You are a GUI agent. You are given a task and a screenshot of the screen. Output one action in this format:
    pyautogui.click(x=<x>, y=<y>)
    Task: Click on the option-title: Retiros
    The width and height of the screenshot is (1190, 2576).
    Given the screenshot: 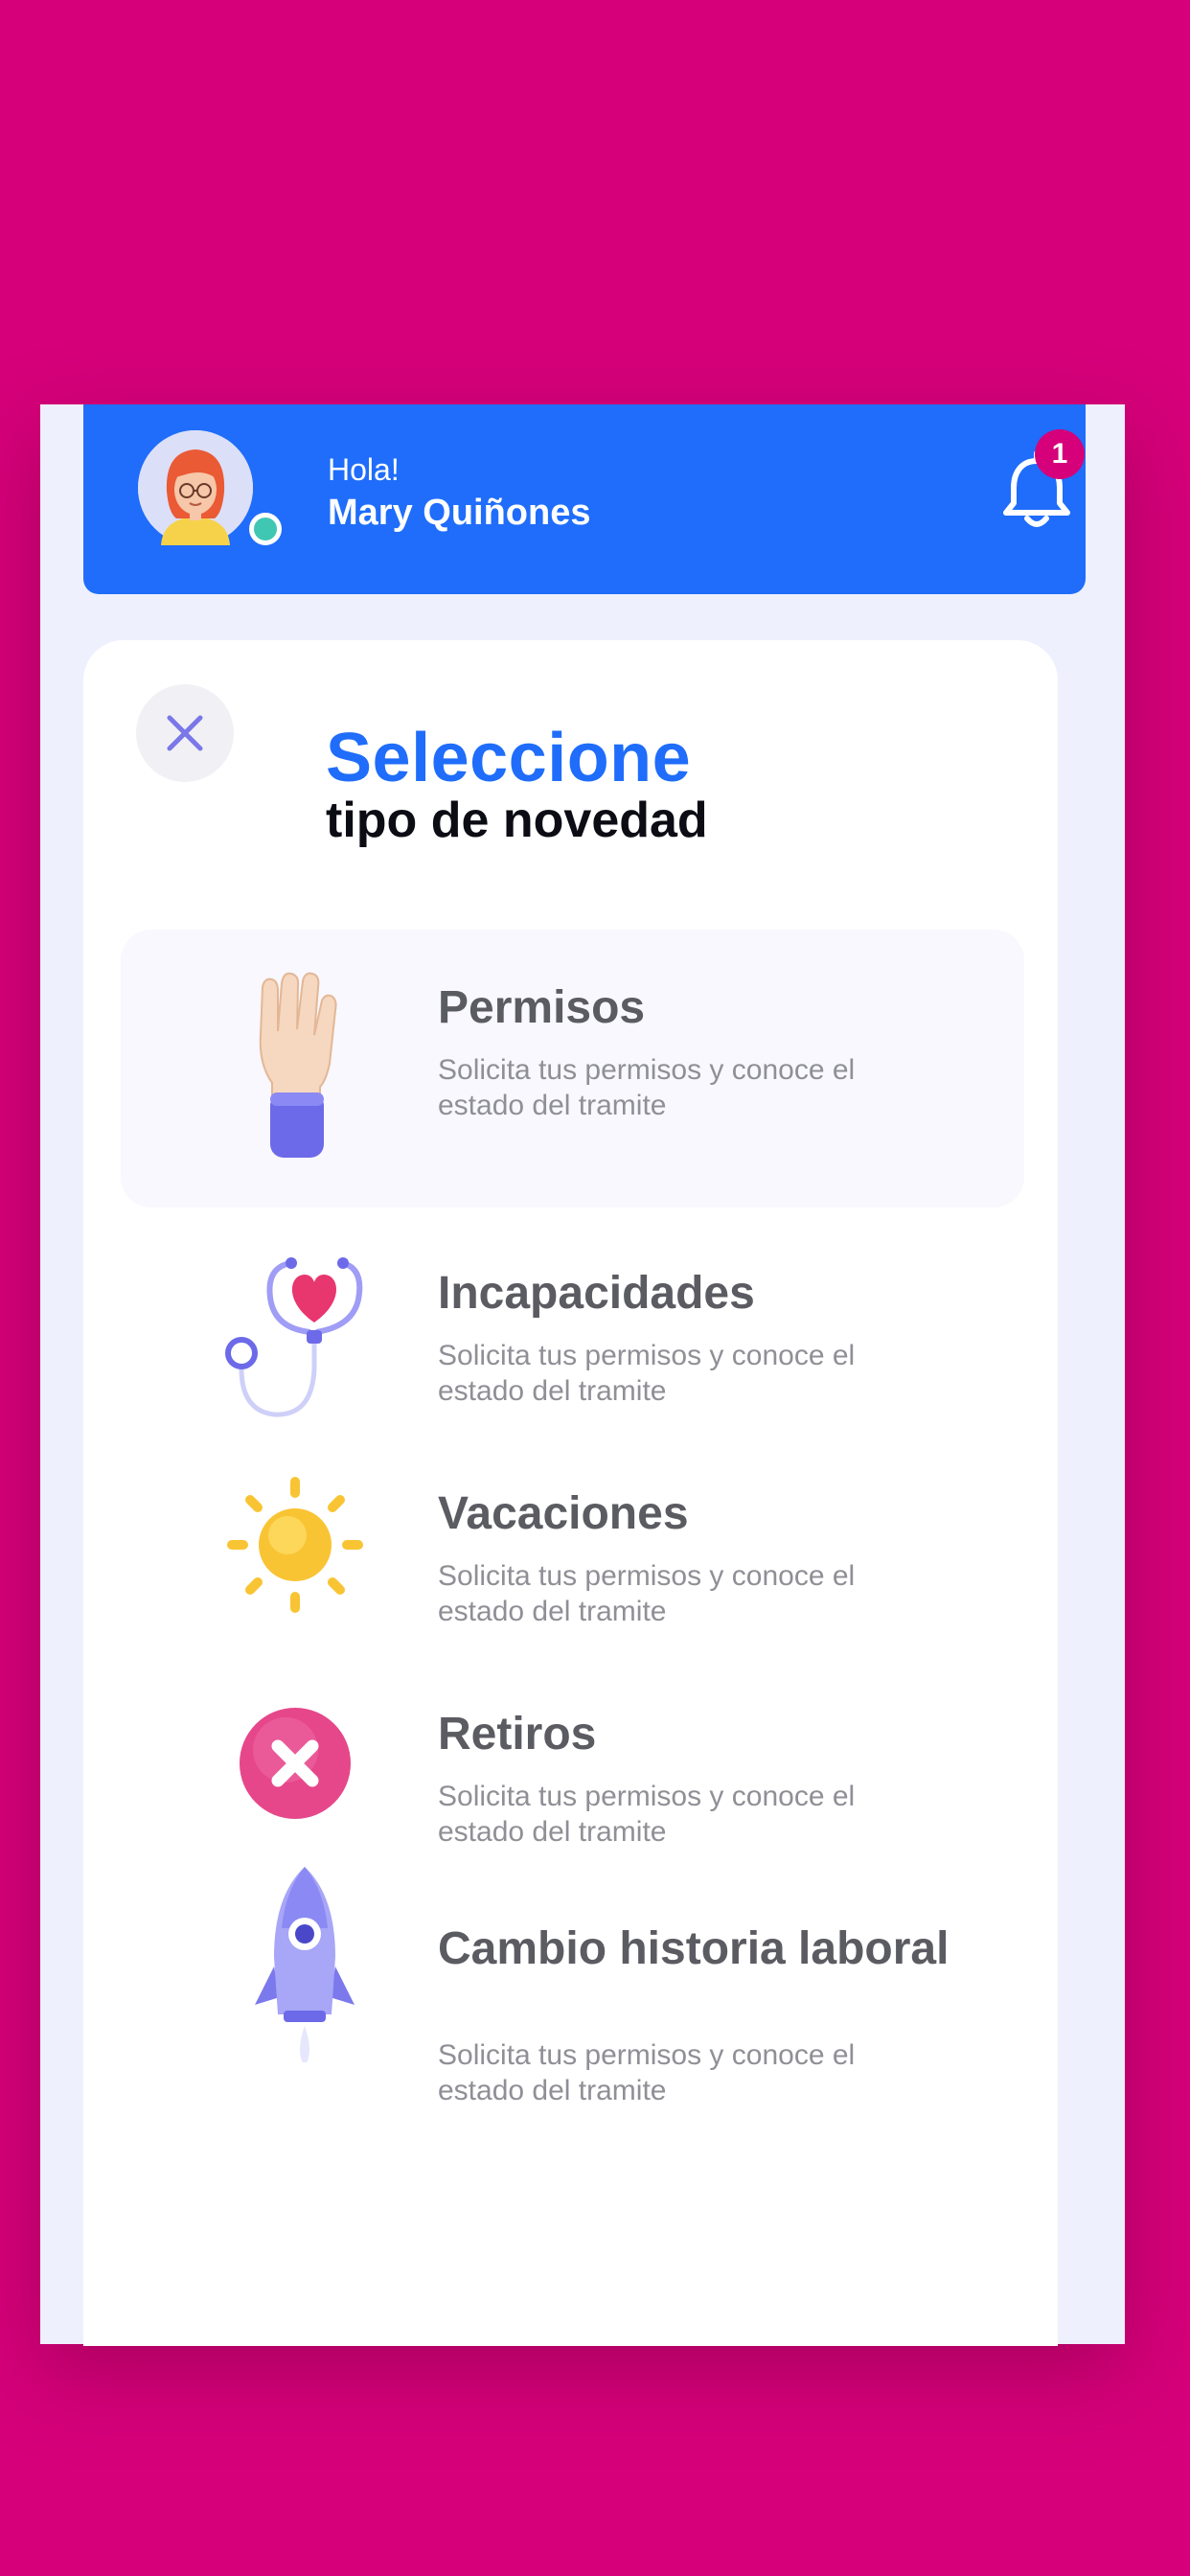 What is the action you would take?
    pyautogui.click(x=517, y=1734)
    